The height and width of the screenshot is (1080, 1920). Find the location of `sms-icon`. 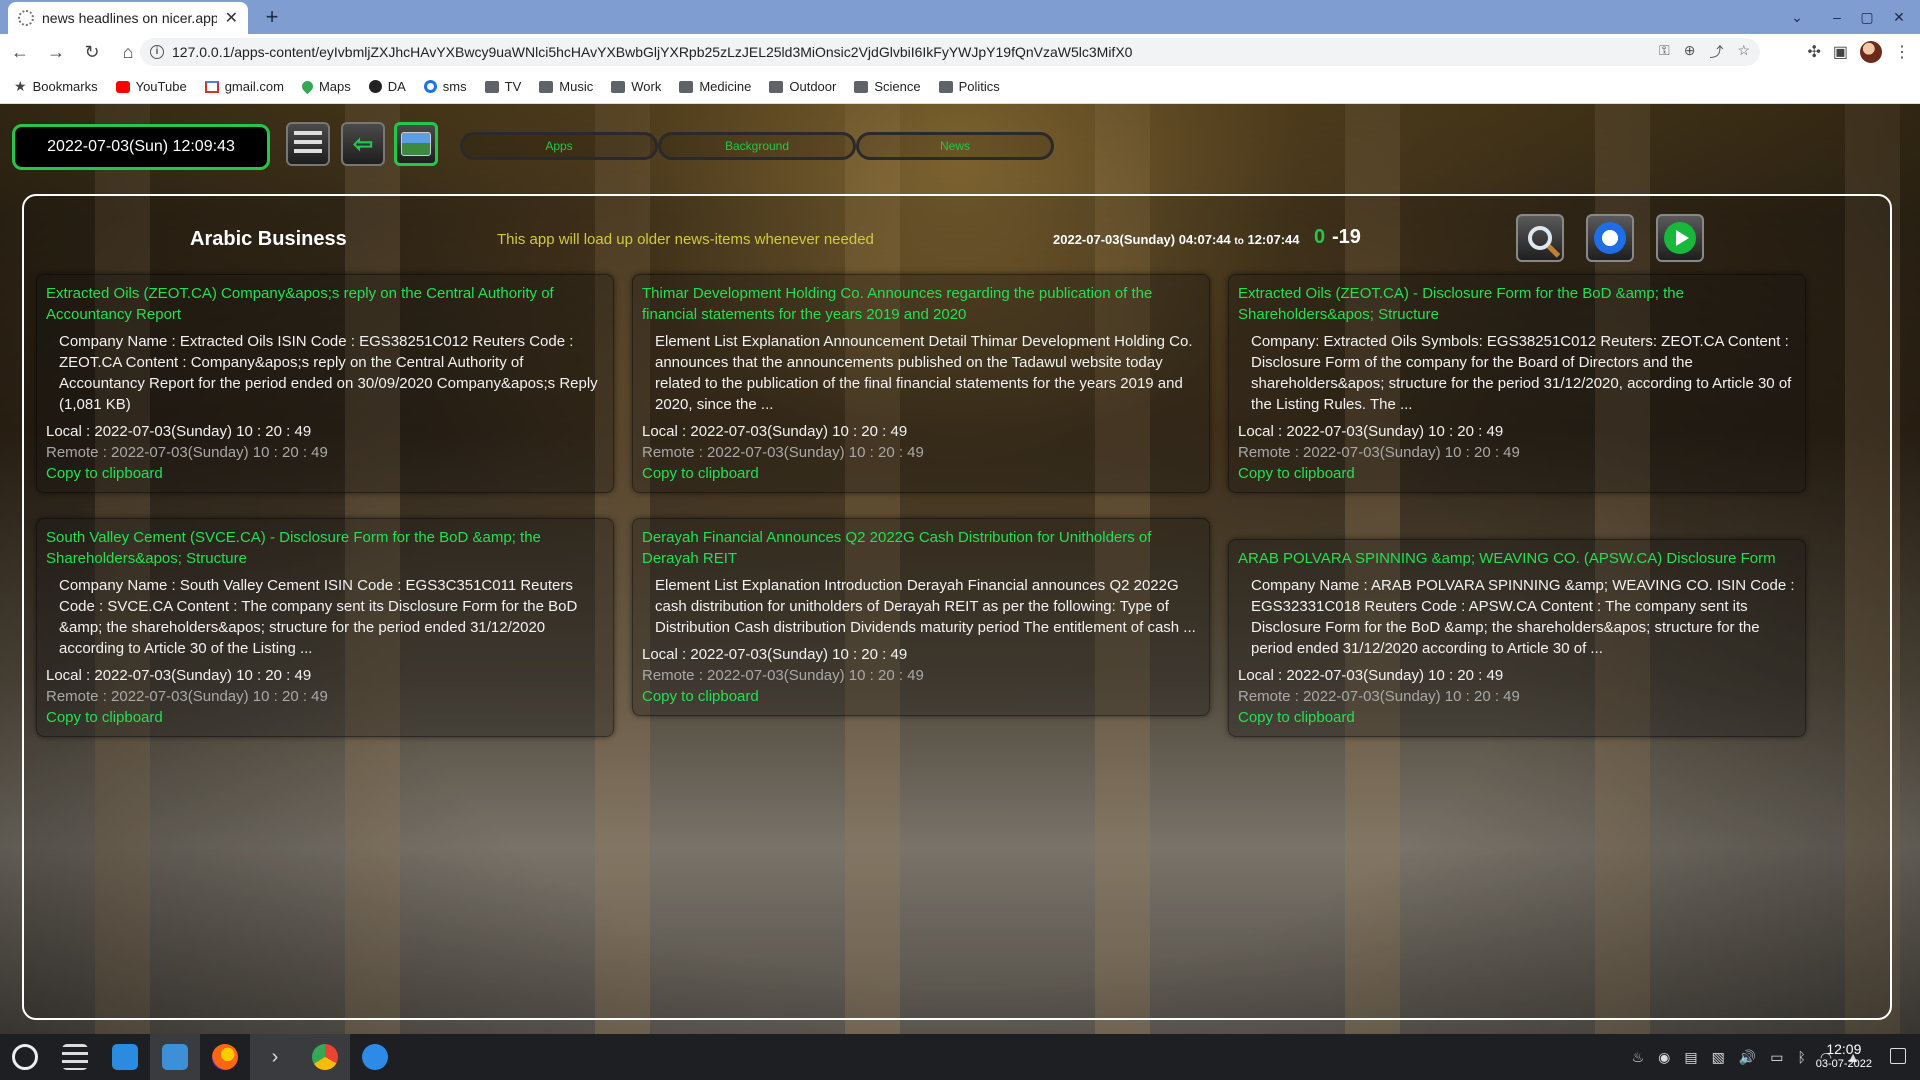

sms-icon is located at coordinates (430, 86).